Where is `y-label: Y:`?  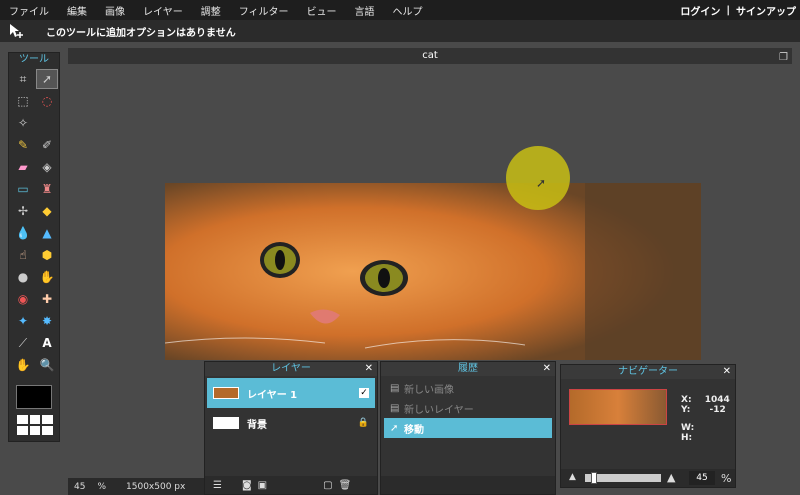
y-label: Y: is located at coordinates (686, 410).